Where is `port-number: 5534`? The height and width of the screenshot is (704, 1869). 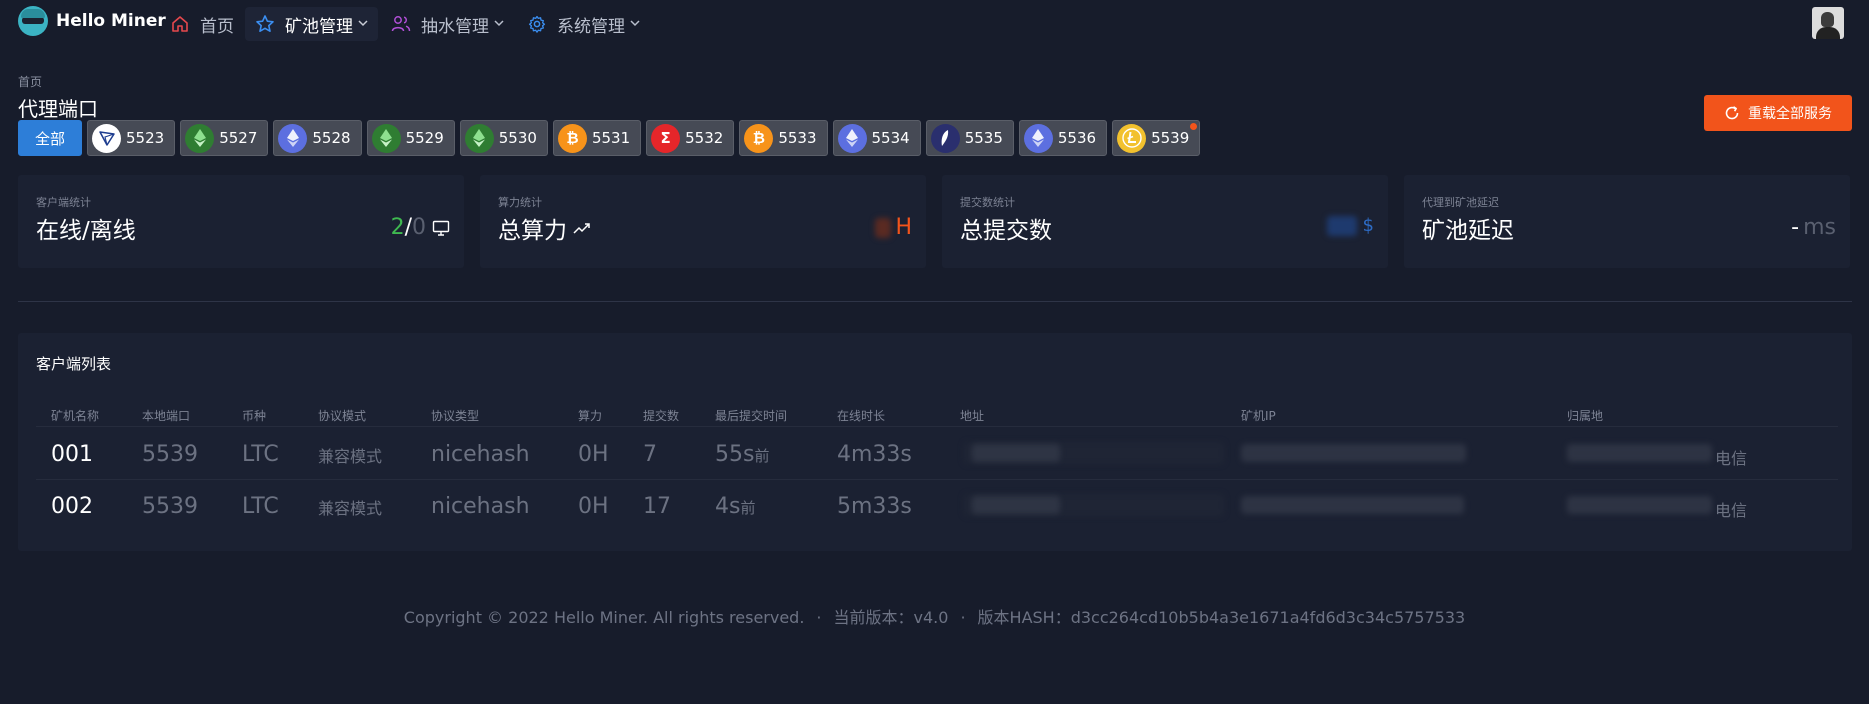
port-number: 5534 is located at coordinates (890, 138).